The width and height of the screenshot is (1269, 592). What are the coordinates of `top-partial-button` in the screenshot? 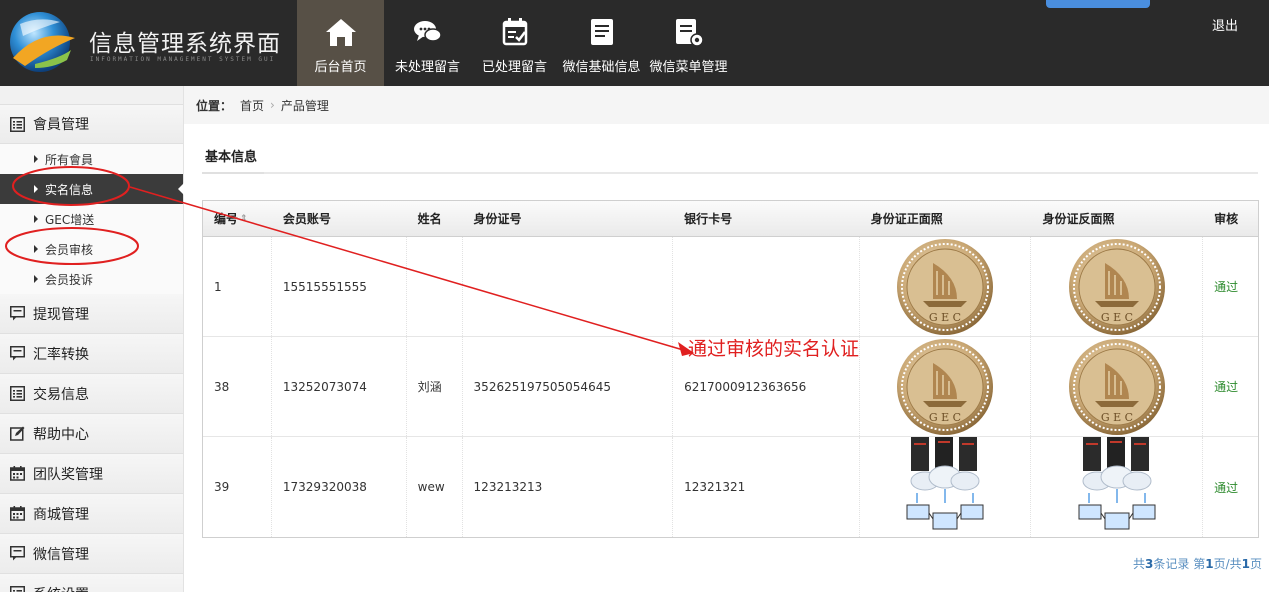 It's located at (1098, 4).